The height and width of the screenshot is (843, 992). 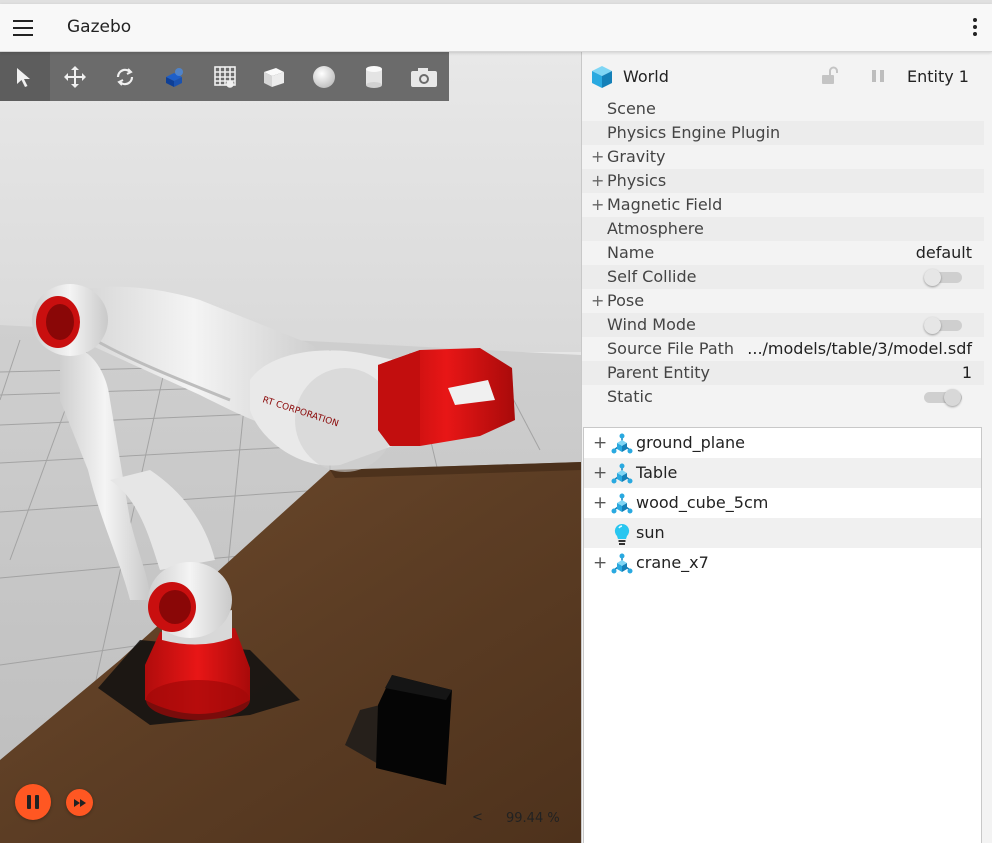 What do you see at coordinates (782, 443) in the screenshot?
I see `tree-item-ground-plane: + ground_plane` at bounding box center [782, 443].